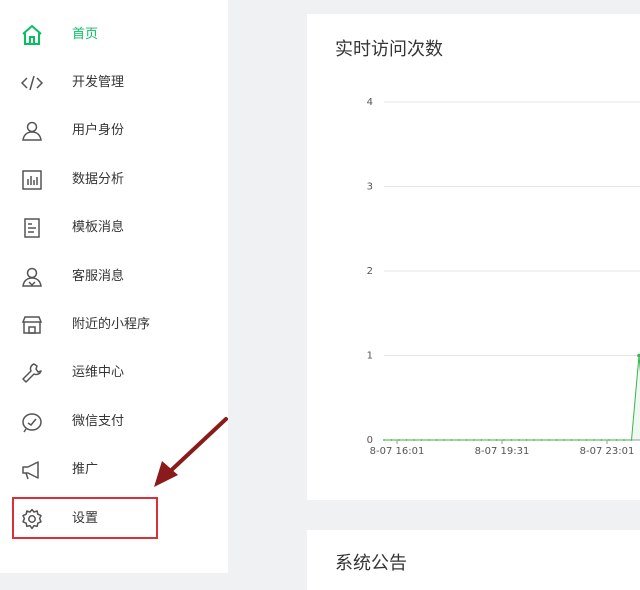  What do you see at coordinates (607, 451) in the screenshot?
I see `x-tick-label: 8-07 23:01` at bounding box center [607, 451].